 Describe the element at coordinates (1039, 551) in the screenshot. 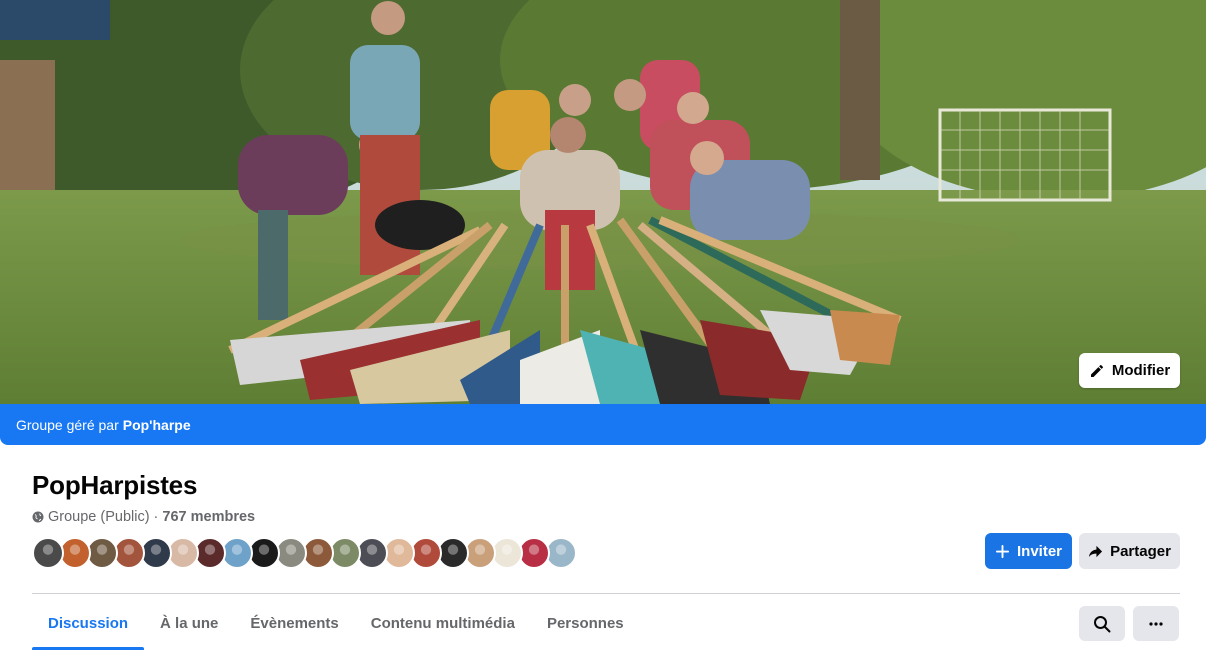

I see `invite-label: Inviter` at that location.